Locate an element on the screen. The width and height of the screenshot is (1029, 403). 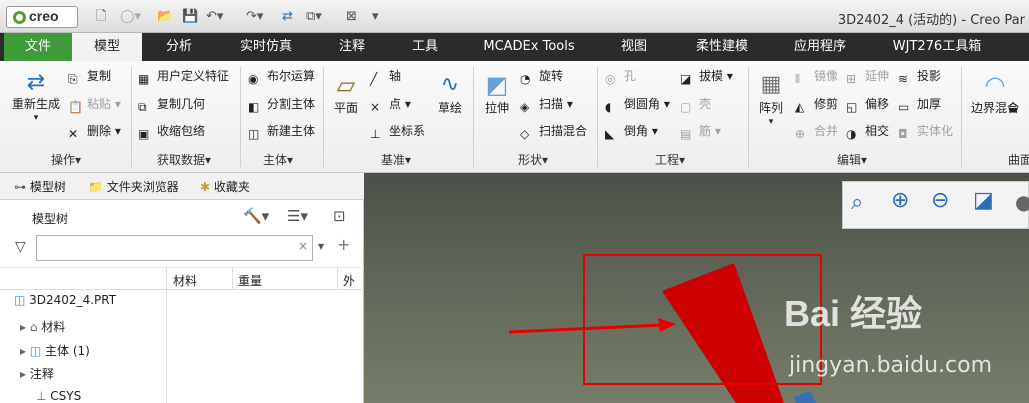
copy-geometry-button: ⧉ 复制几何 is located at coordinates (171, 105).